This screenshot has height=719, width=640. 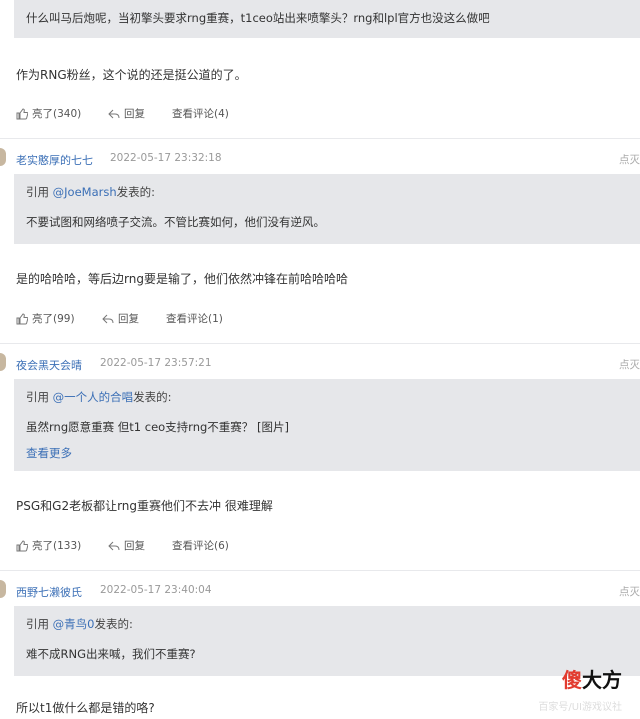 I want to click on mention-link: @青鸟0, so click(x=74, y=624).